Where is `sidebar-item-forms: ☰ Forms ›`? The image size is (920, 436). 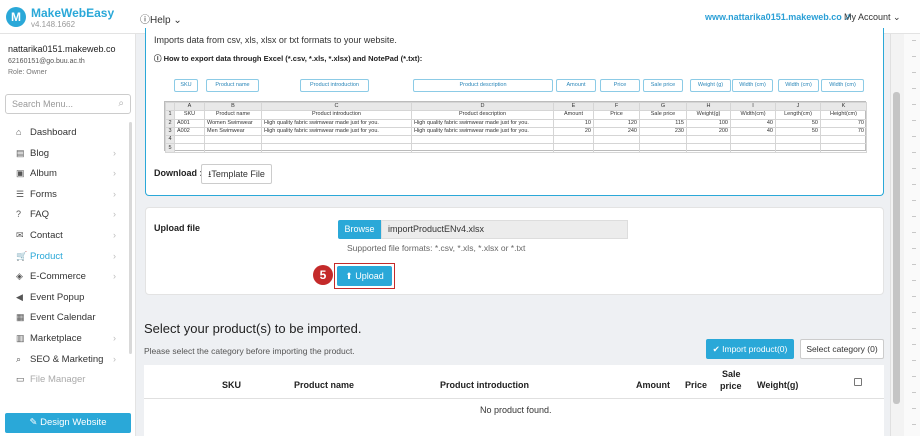 sidebar-item-forms: ☰ Forms › is located at coordinates (65, 194).